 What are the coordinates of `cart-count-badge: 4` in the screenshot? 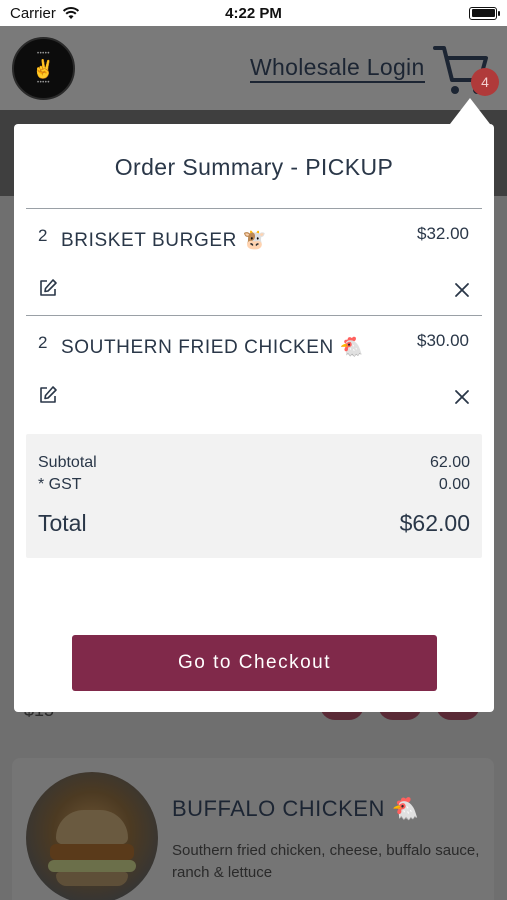 It's located at (485, 82).